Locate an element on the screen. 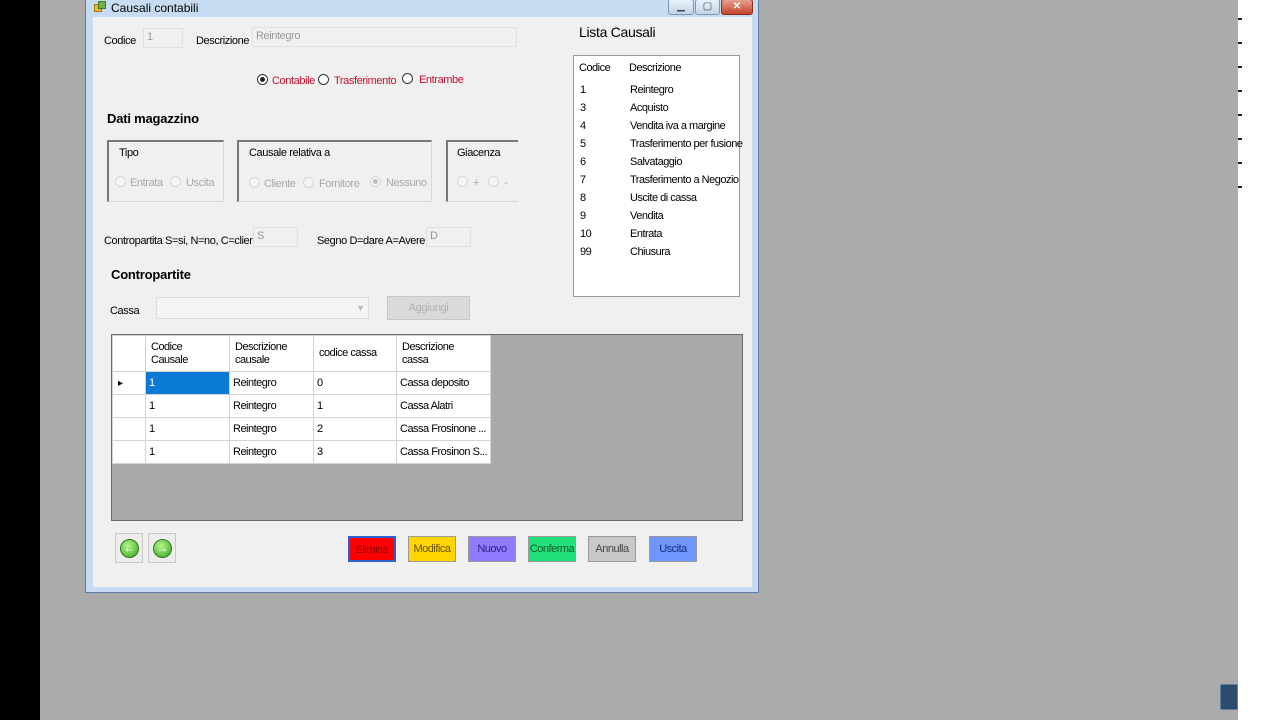  window-title: Causali contabili is located at coordinates (155, 8).